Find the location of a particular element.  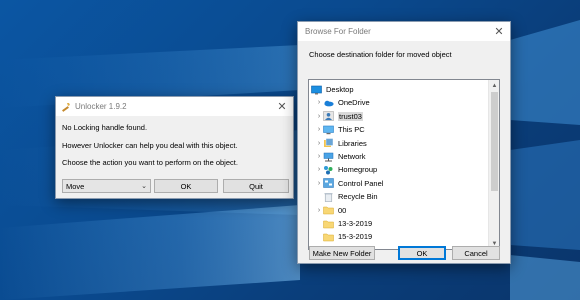

this-pc-icon is located at coordinates (328, 130).